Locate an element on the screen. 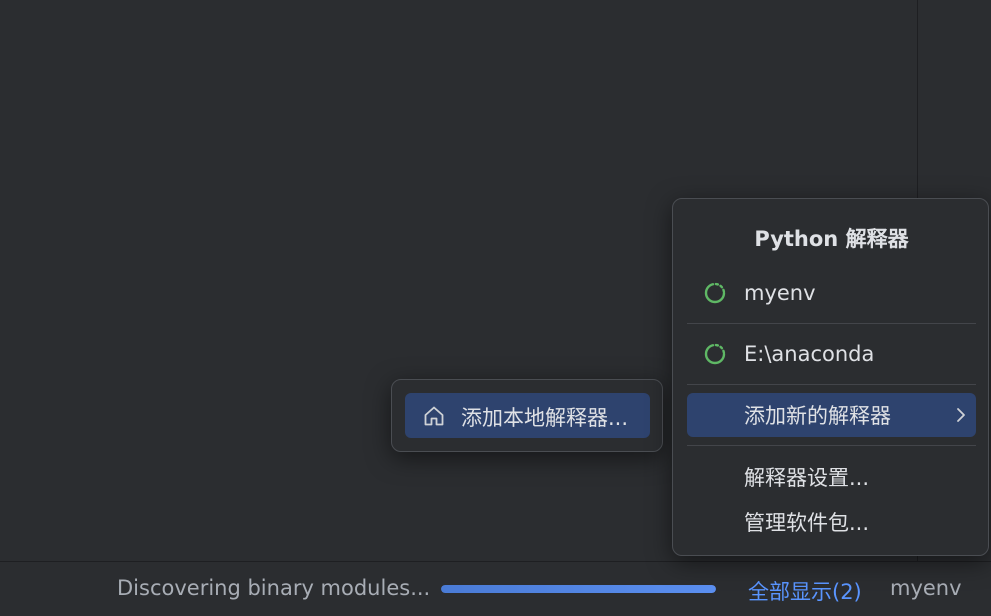 The width and height of the screenshot is (991, 616). interpreter-item-anaconda: E:\anaconda is located at coordinates (831, 354).